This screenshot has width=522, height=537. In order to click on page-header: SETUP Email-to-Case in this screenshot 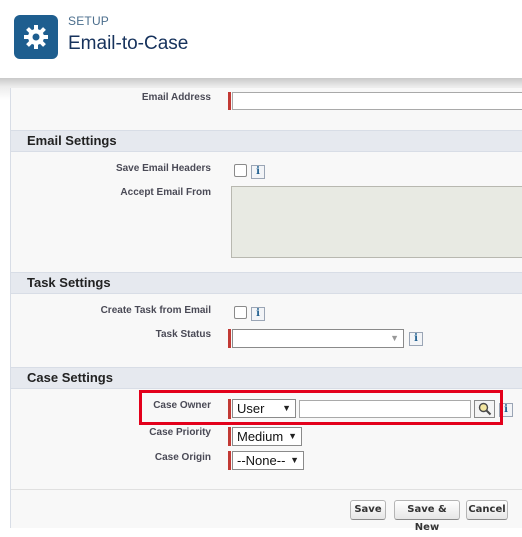, I will do `click(261, 39)`.